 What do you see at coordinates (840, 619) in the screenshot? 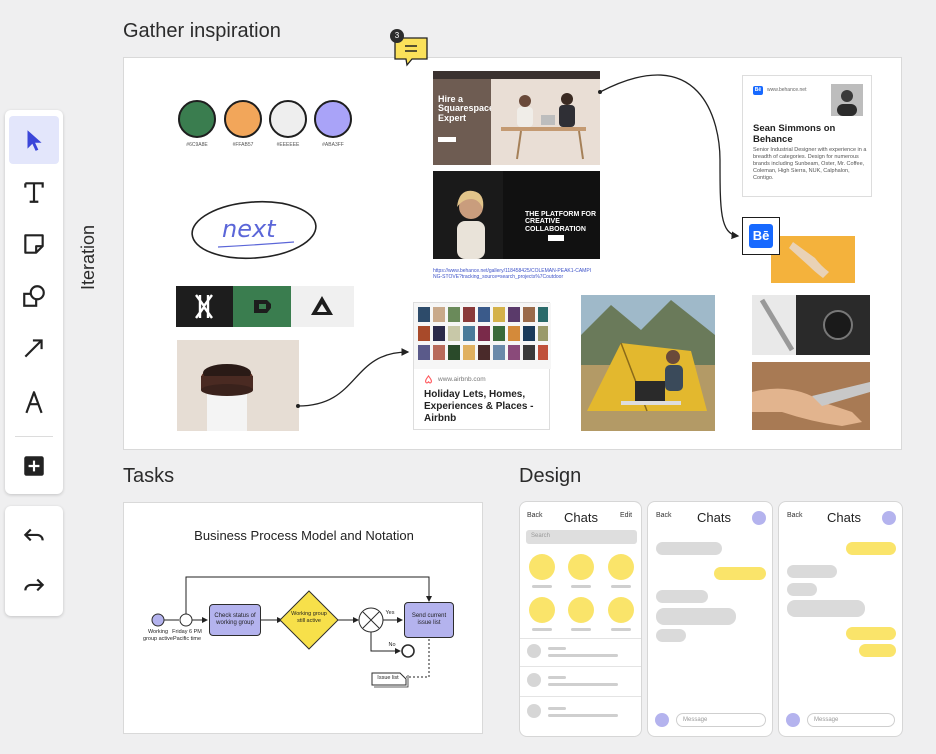
I see `phone-mockup-chat-2: Back Chats Message` at bounding box center [840, 619].